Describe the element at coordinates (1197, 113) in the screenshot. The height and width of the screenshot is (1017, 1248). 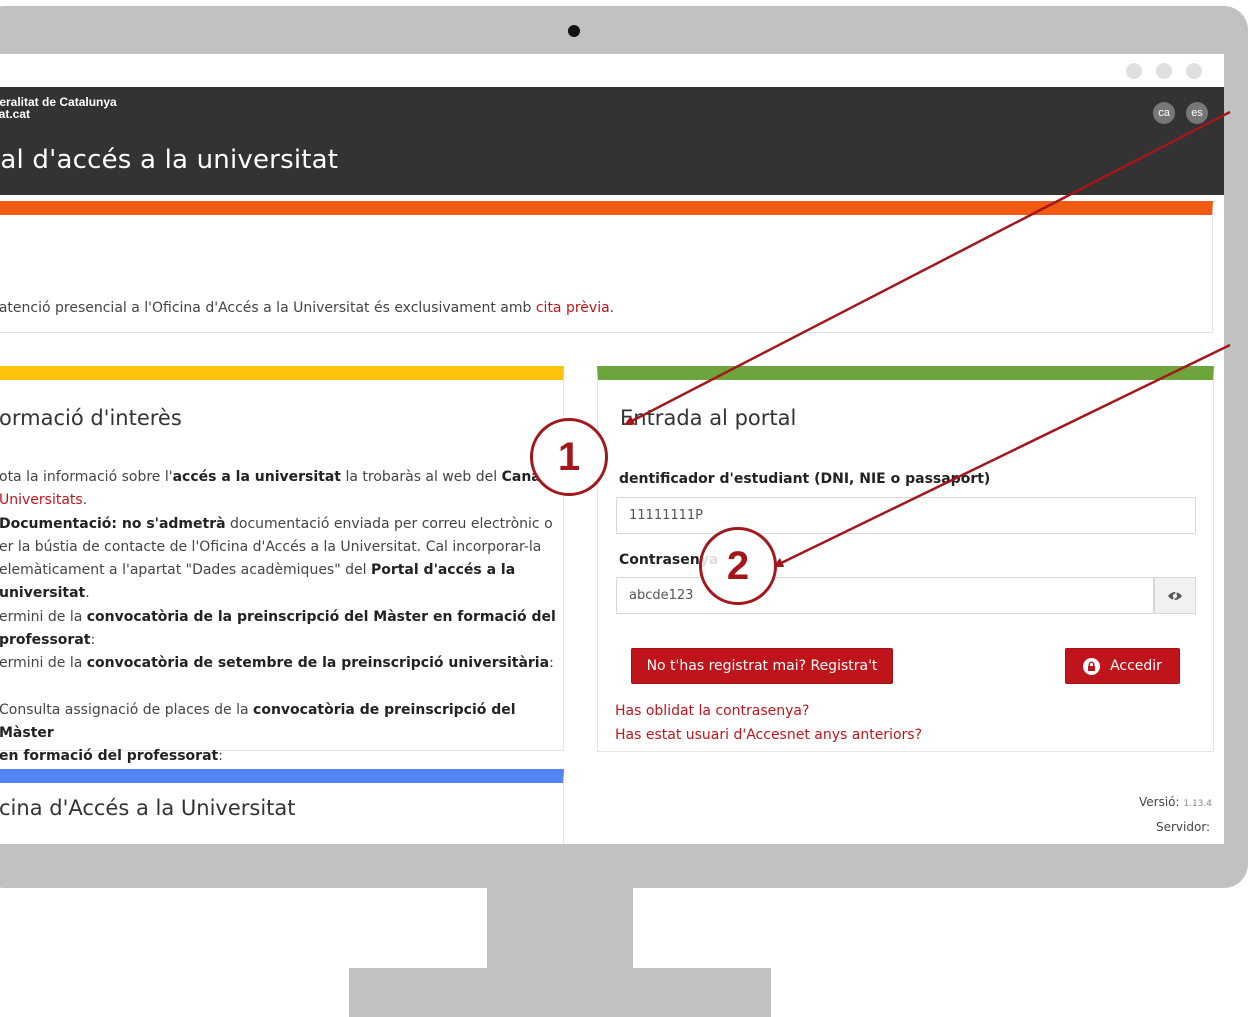
I see `lang-es-button: es` at that location.